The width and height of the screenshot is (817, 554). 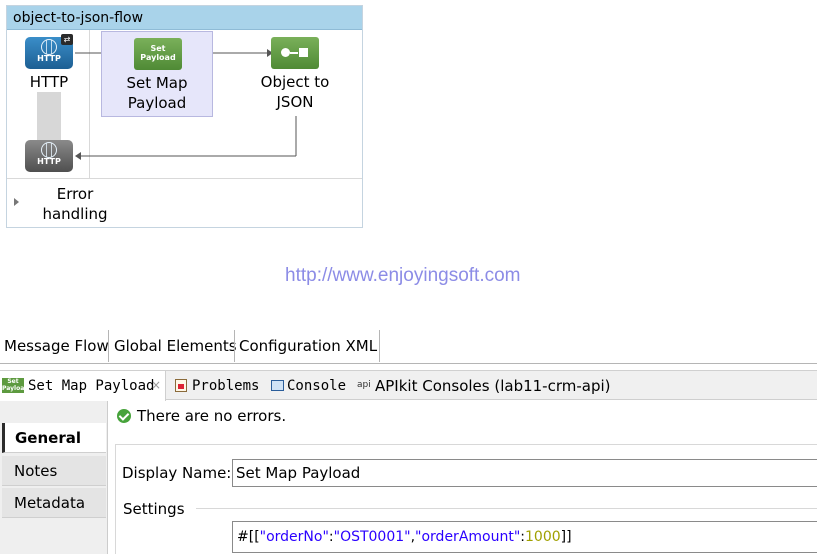 What do you see at coordinates (175, 347) in the screenshot?
I see `tab-global-elements: Global Elements` at bounding box center [175, 347].